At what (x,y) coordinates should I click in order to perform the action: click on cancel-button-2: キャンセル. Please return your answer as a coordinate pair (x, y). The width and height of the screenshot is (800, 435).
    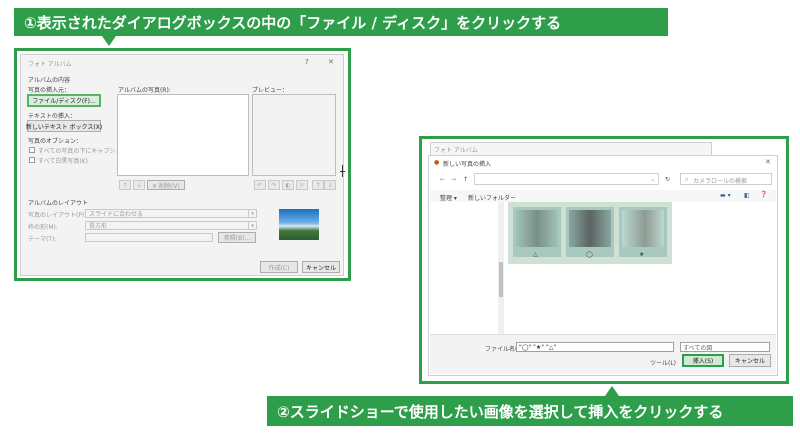
    Looking at the image, I should click on (750, 360).